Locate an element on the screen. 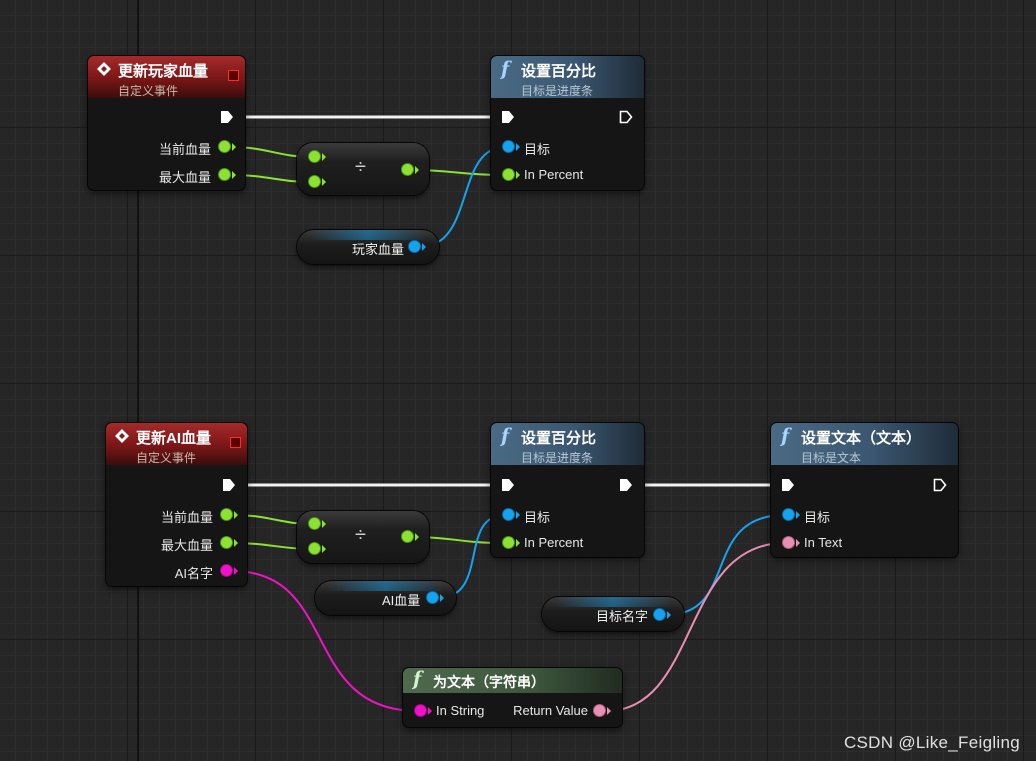  text-in-pin is located at coordinates (788, 542).